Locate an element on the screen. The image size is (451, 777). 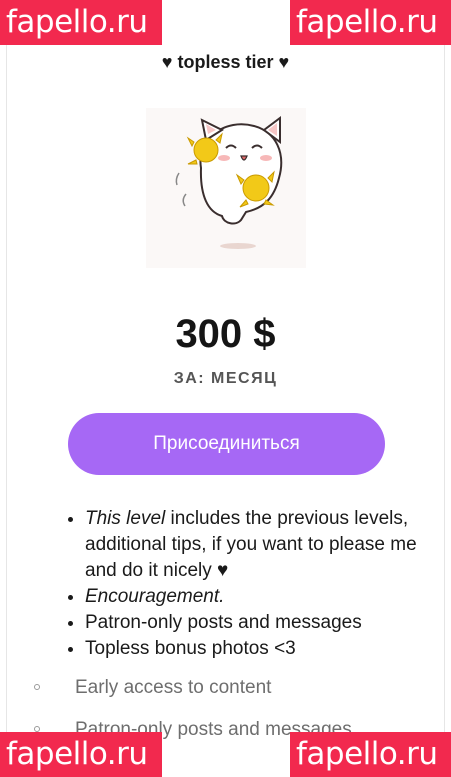
cheering-cat-illustration is located at coordinates (229, 182).